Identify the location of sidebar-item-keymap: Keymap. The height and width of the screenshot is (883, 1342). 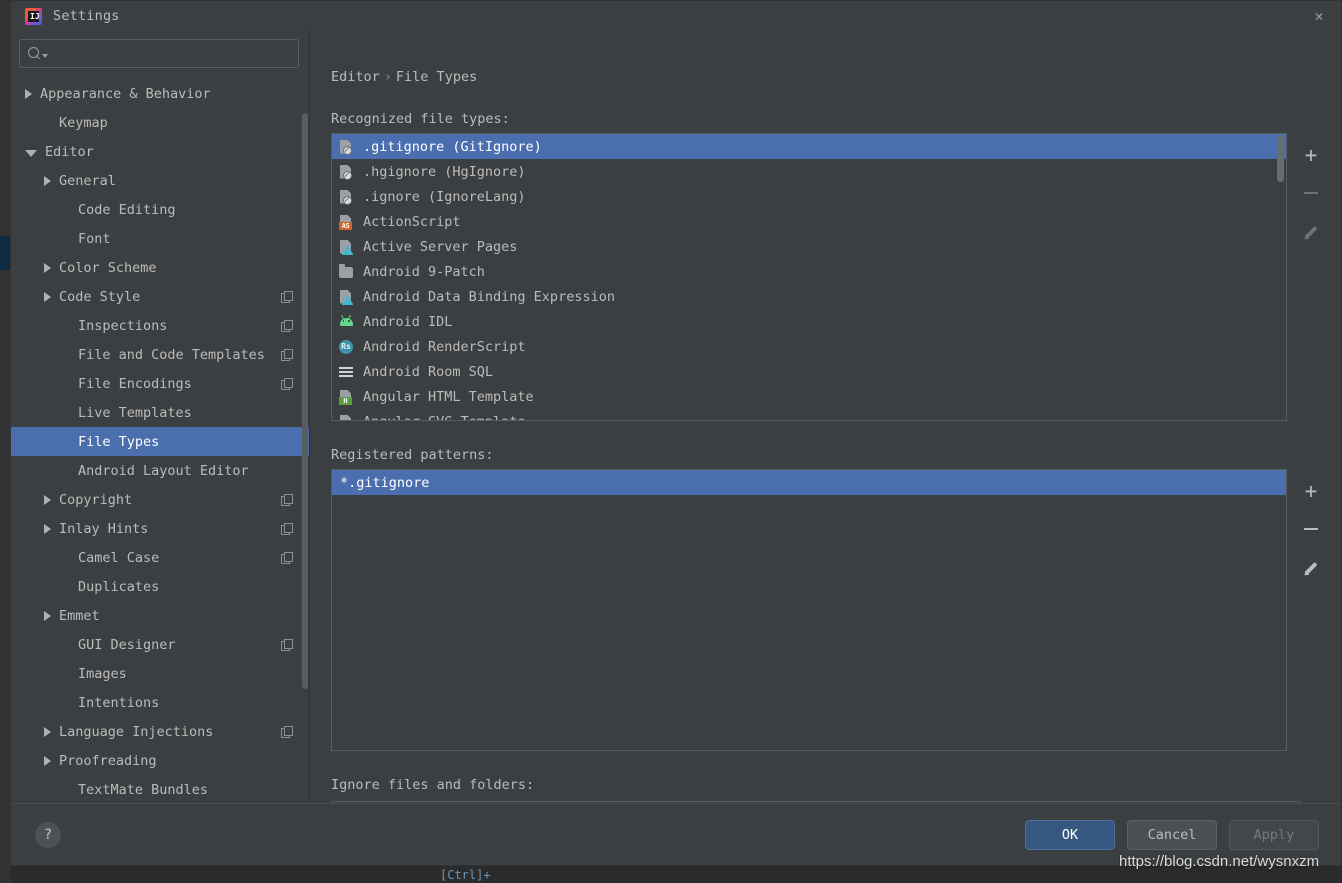
(160, 122).